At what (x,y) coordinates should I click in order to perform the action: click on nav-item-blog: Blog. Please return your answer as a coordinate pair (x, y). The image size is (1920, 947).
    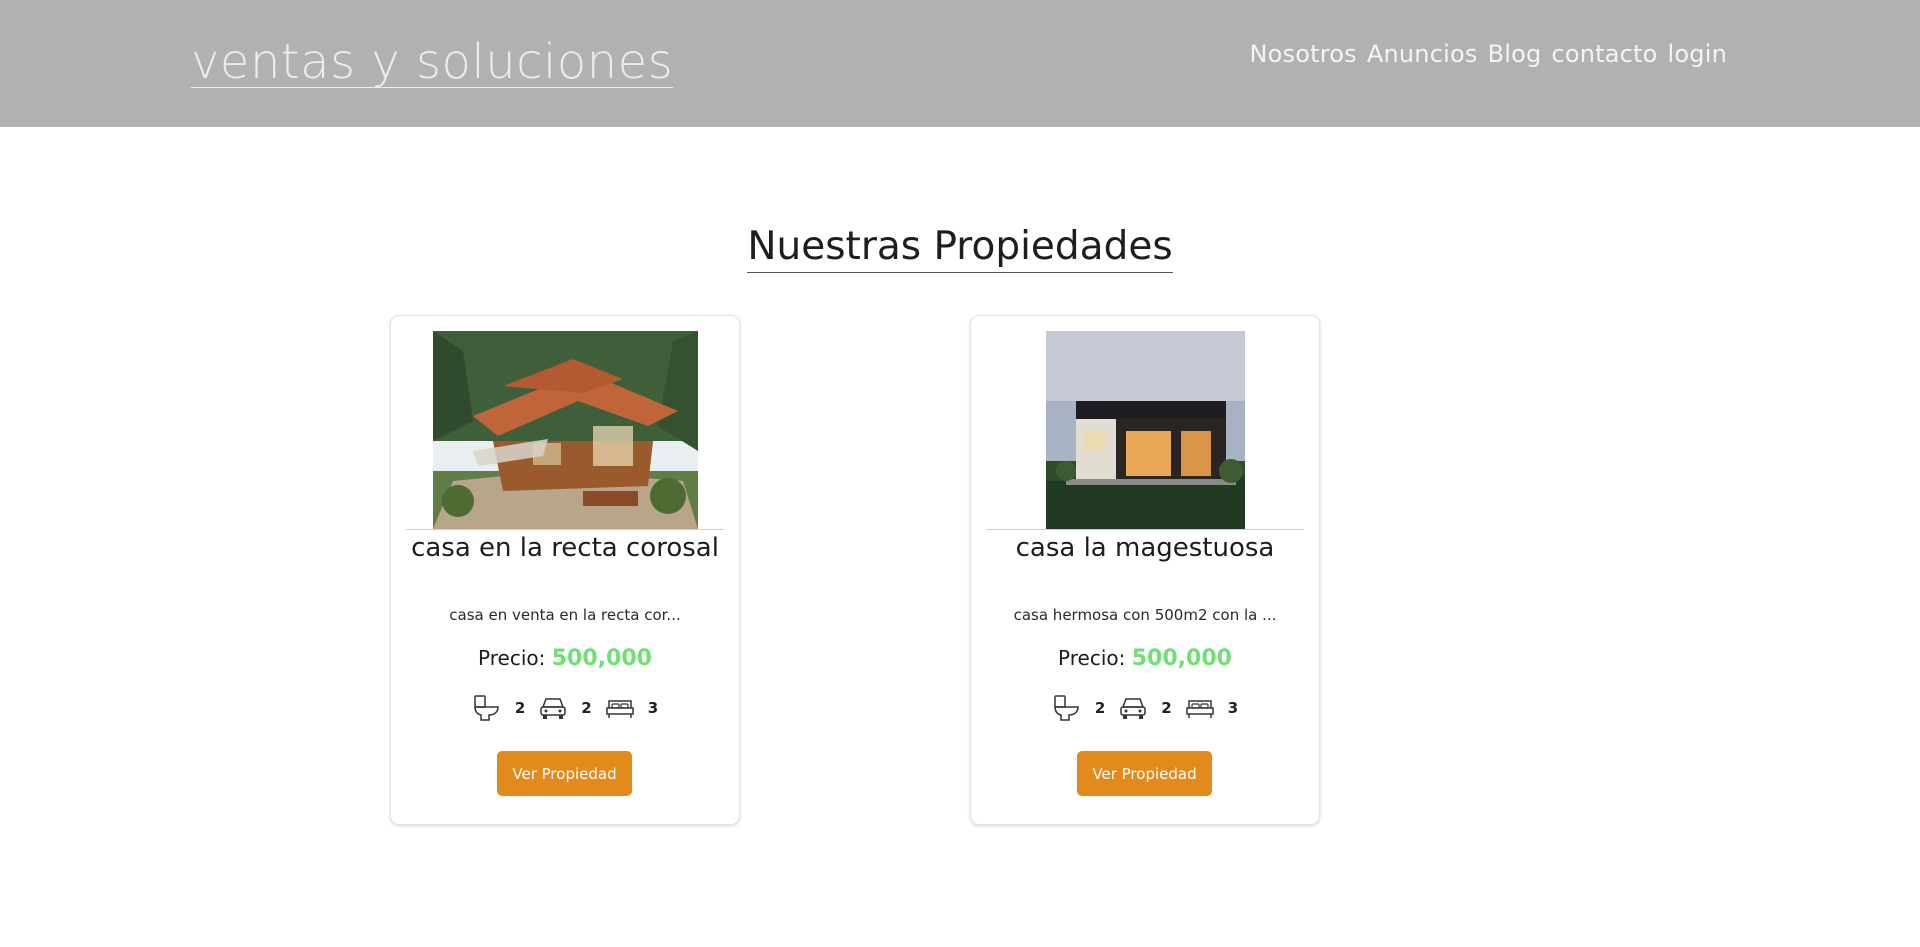
    Looking at the image, I should click on (1515, 54).